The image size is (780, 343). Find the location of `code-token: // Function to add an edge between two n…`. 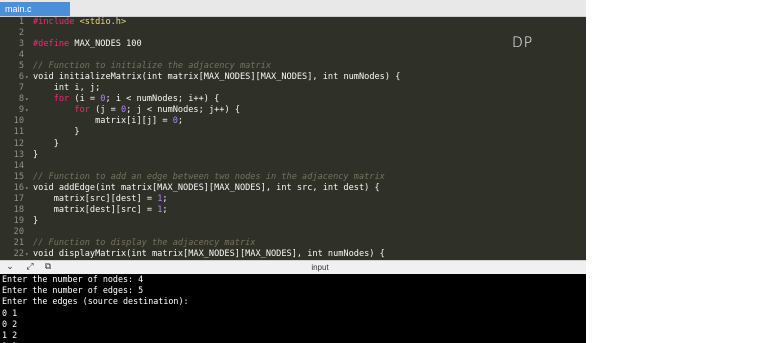

code-token: // Function to add an edge between two n… is located at coordinates (209, 176).